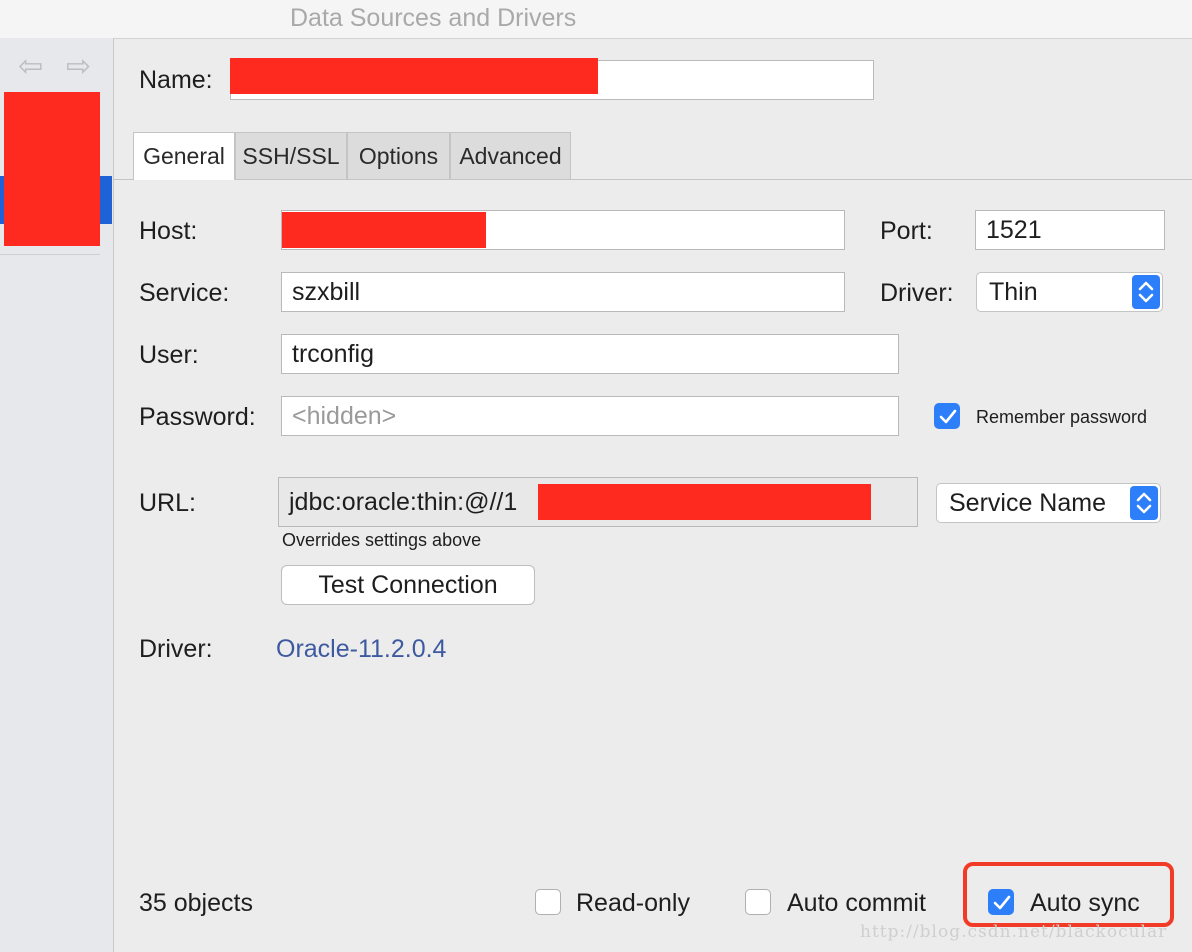 This screenshot has width=1192, height=952. Describe the element at coordinates (196, 903) in the screenshot. I see `objects-count: 35 objects` at that location.